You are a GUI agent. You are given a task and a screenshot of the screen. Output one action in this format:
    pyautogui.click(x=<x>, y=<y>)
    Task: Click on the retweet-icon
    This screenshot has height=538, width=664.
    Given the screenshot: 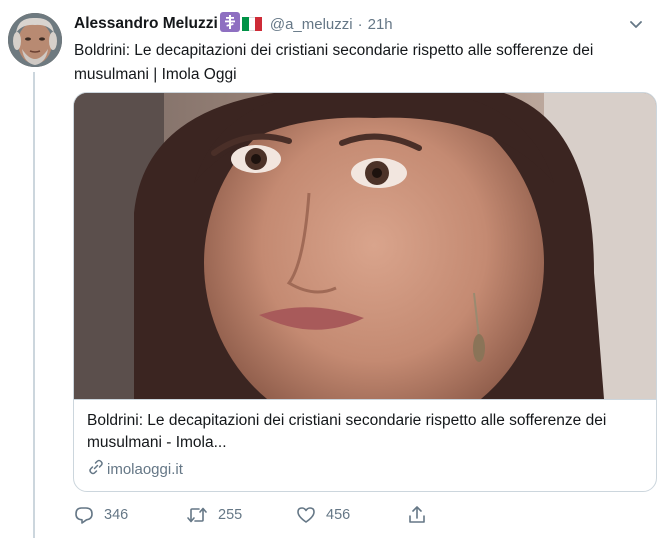 What is the action you would take?
    pyautogui.click(x=197, y=515)
    